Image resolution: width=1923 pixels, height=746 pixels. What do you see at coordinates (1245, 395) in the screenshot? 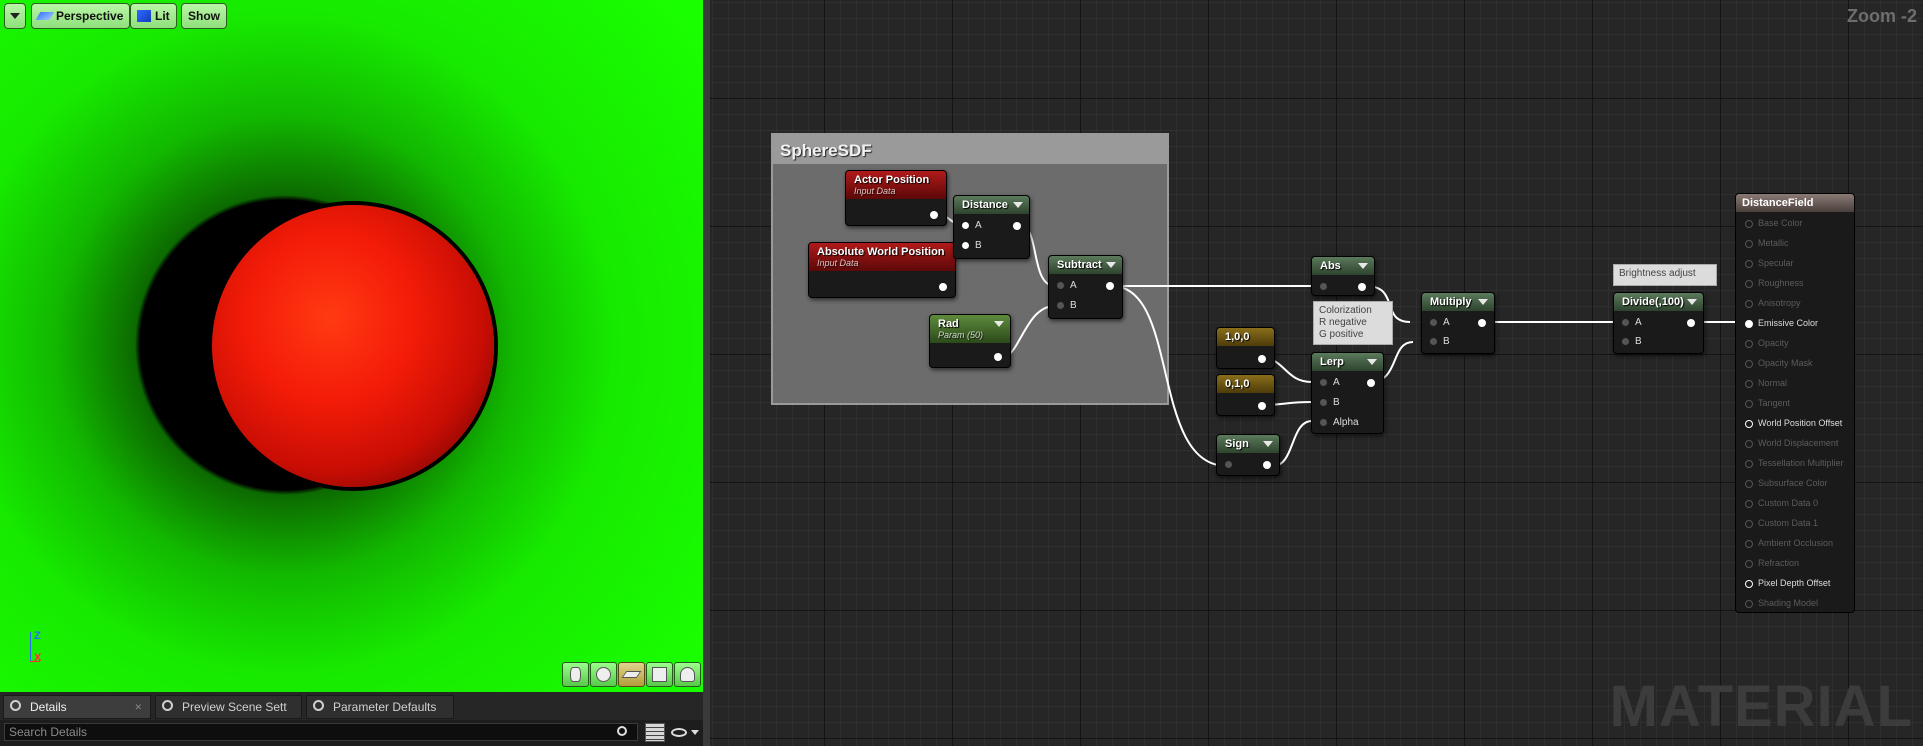
I see `node-constant-0-1-0: 0,1,0` at bounding box center [1245, 395].